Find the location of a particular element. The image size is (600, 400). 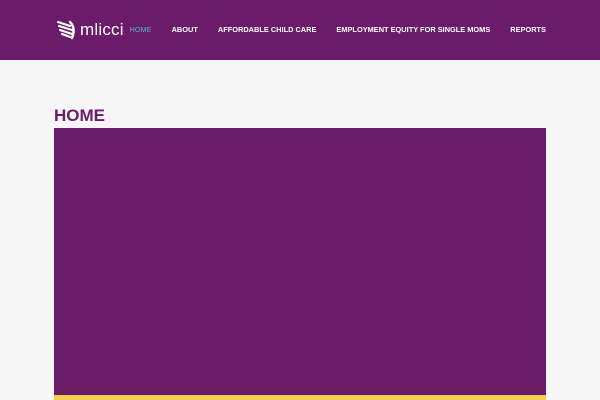

page-title: HOME is located at coordinates (79, 115).